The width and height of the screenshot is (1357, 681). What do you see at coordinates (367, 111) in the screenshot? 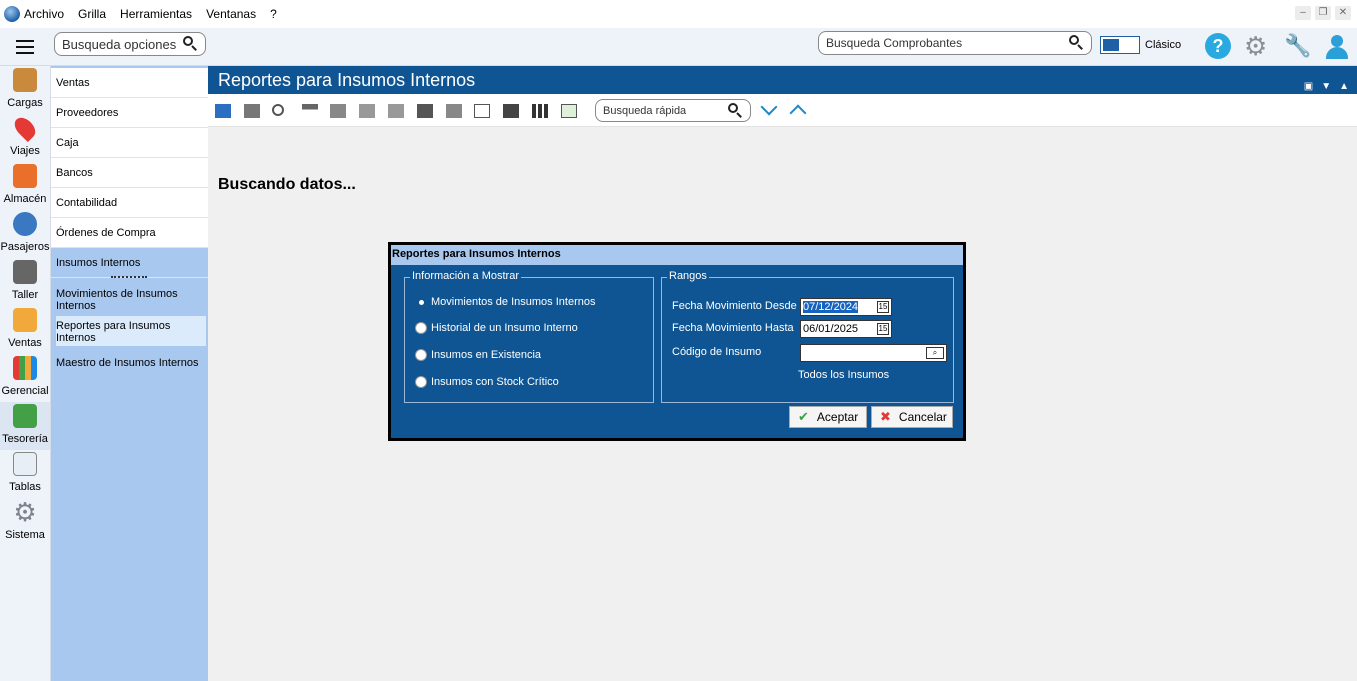
I see `filter-add-icon` at bounding box center [367, 111].